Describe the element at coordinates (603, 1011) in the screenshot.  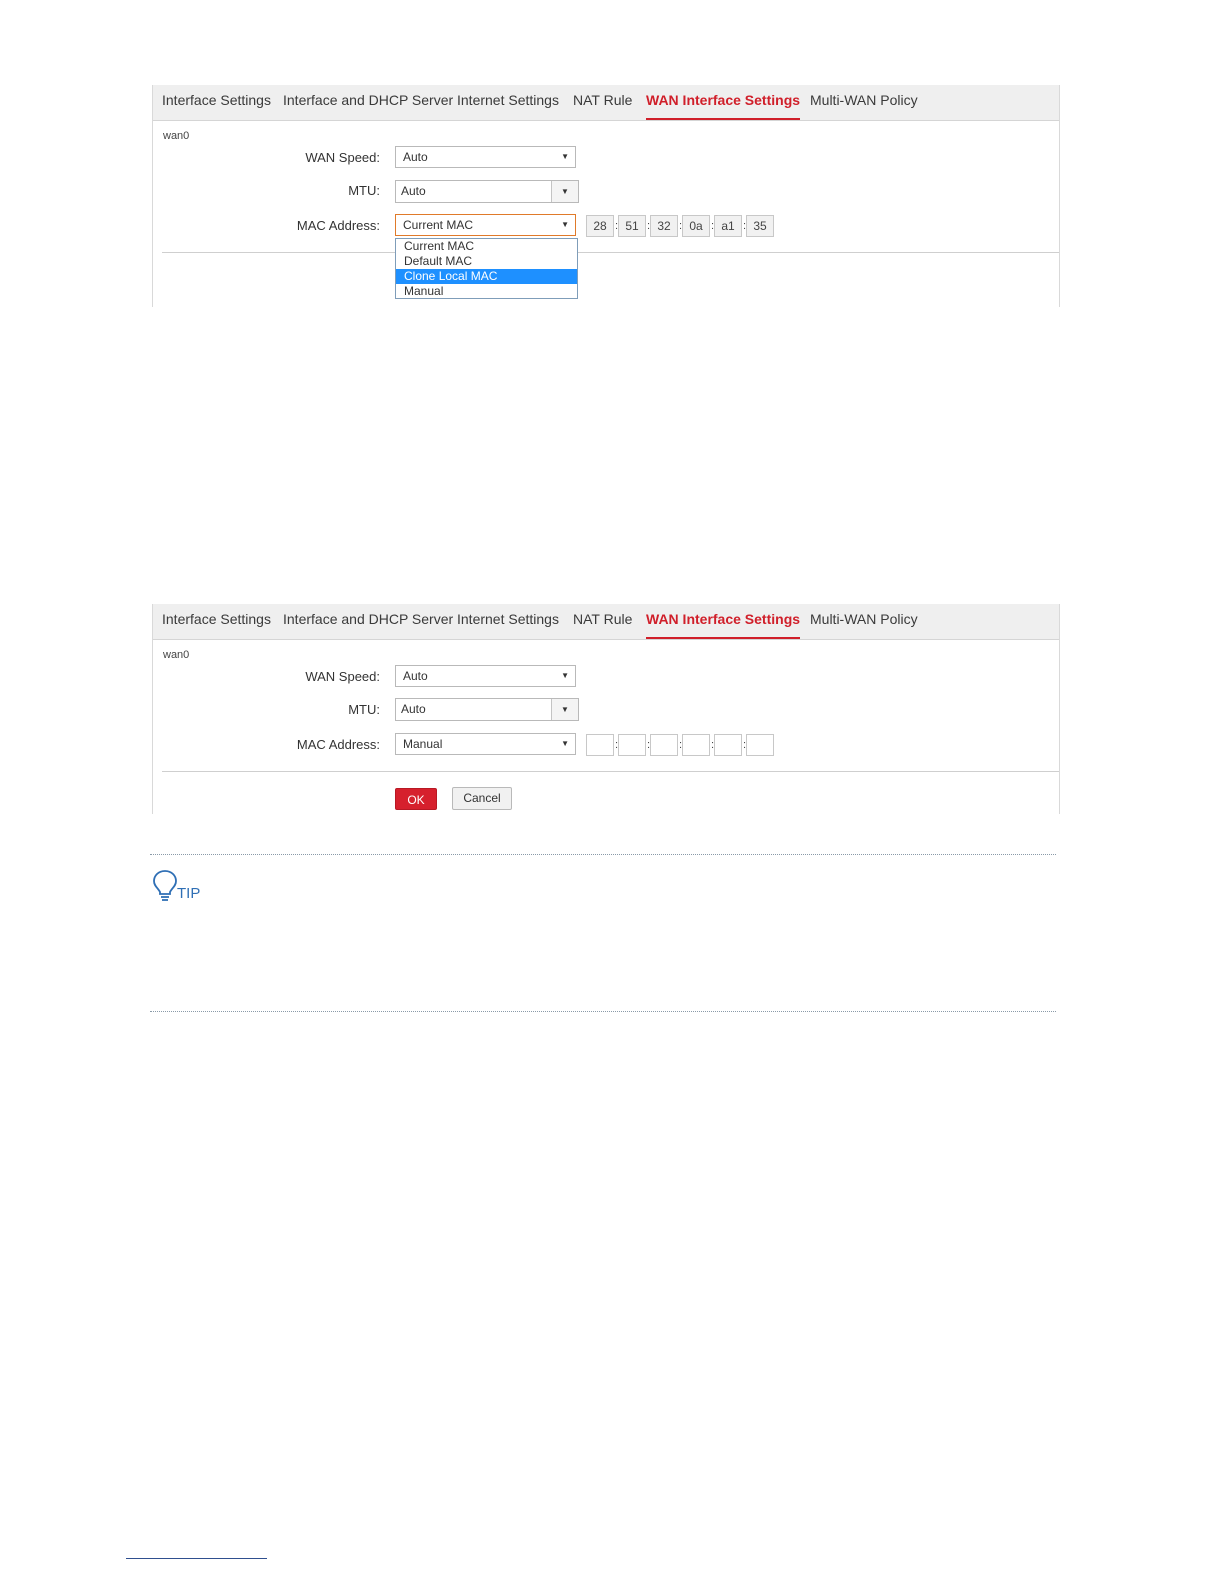
I see `tip-bottom-border` at that location.